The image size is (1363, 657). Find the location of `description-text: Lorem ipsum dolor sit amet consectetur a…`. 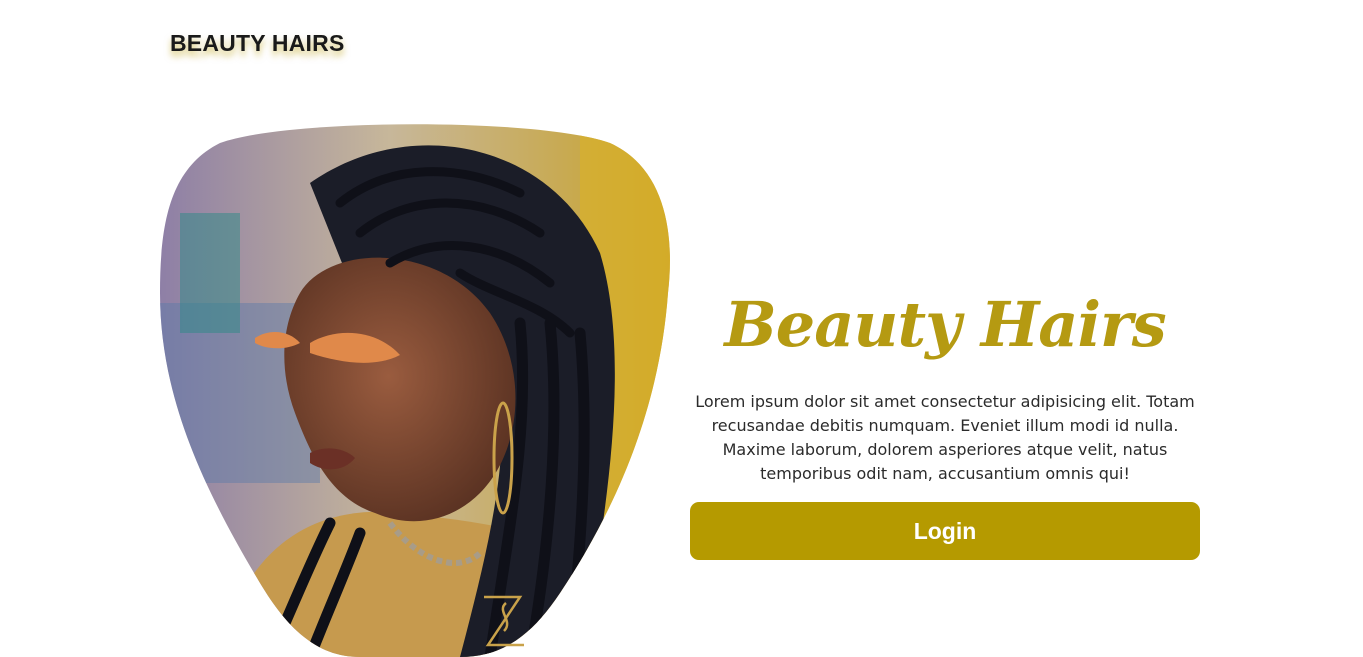

description-text: Lorem ipsum dolor sit amet consectetur a… is located at coordinates (945, 437).